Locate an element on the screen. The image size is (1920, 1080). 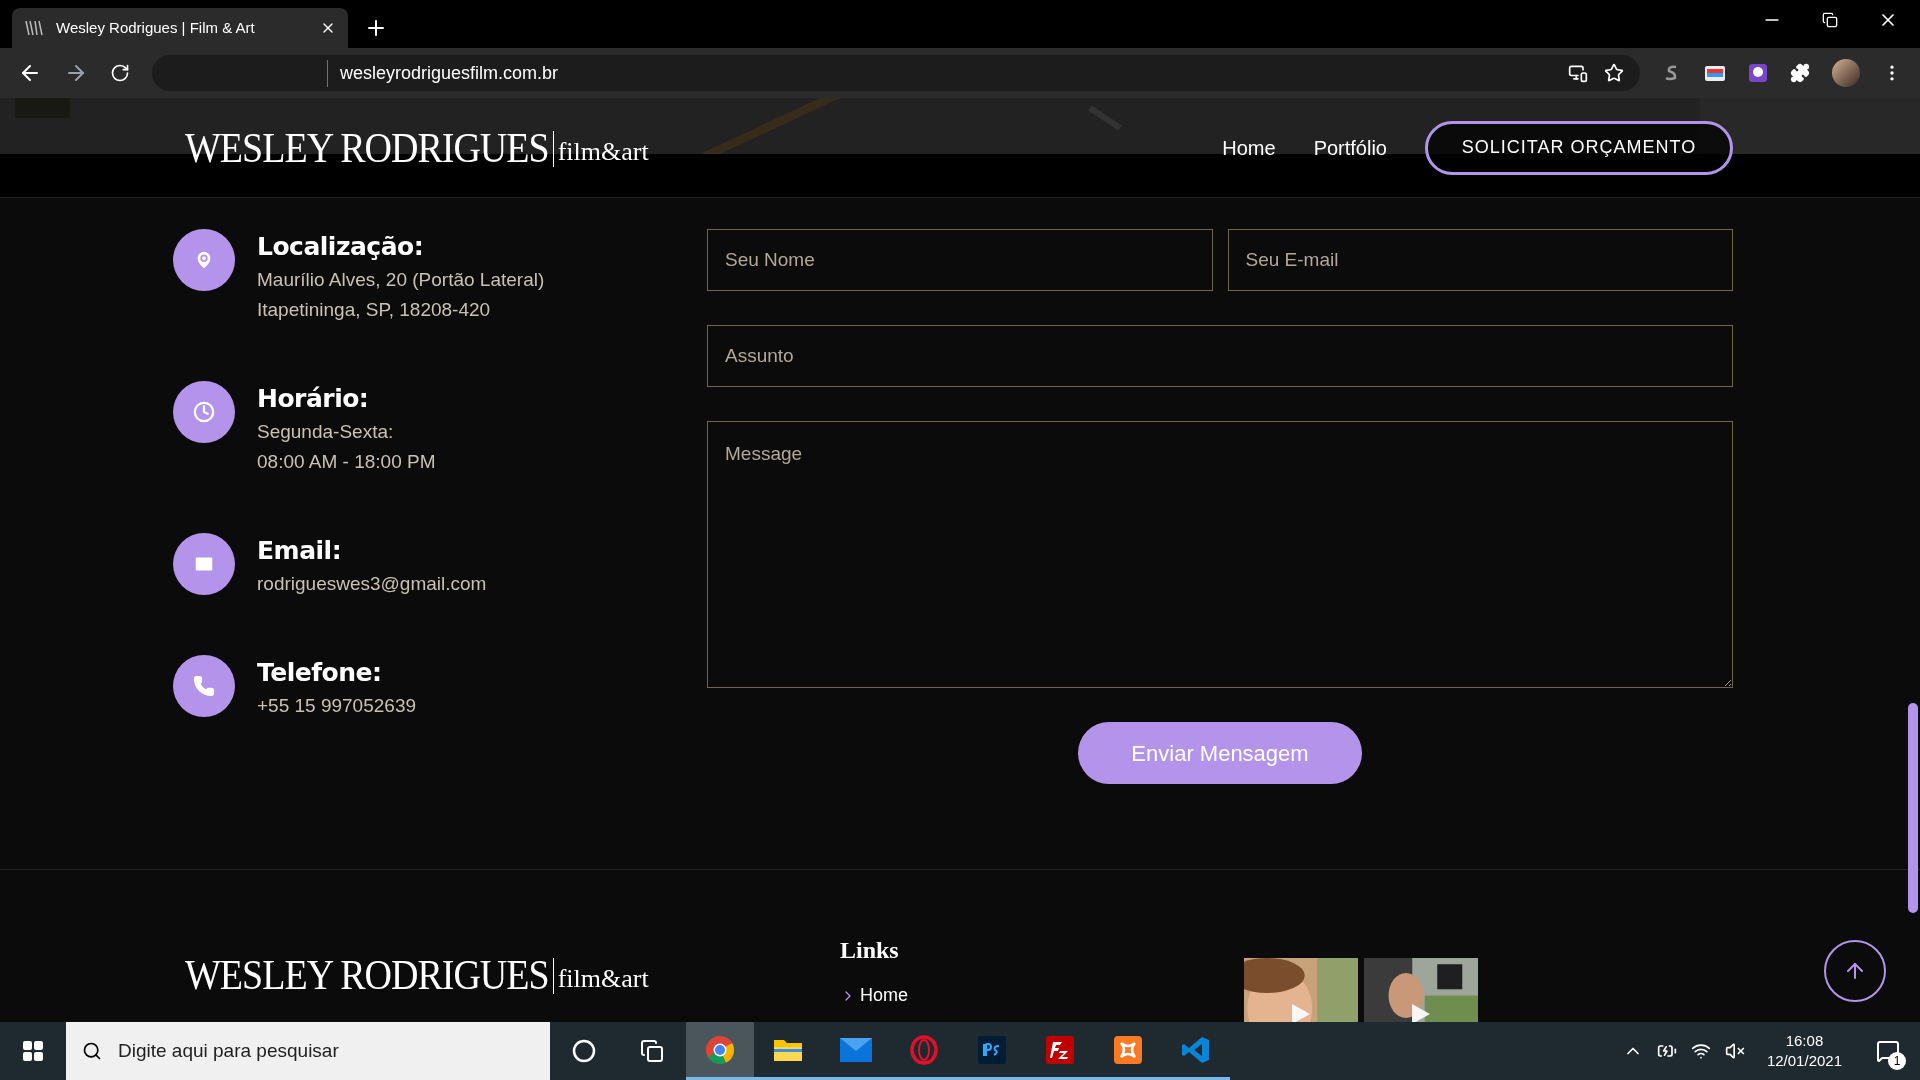
subject-field: Assunto is located at coordinates (1220, 356).